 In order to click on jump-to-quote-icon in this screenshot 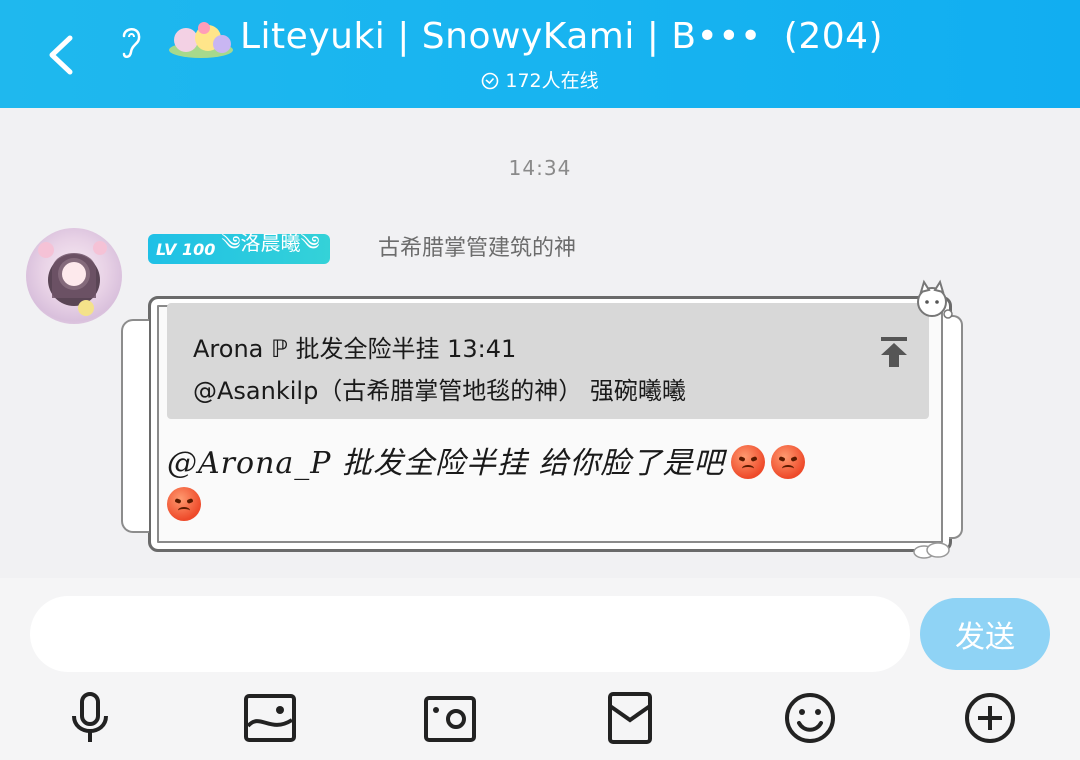, I will do `click(894, 352)`.